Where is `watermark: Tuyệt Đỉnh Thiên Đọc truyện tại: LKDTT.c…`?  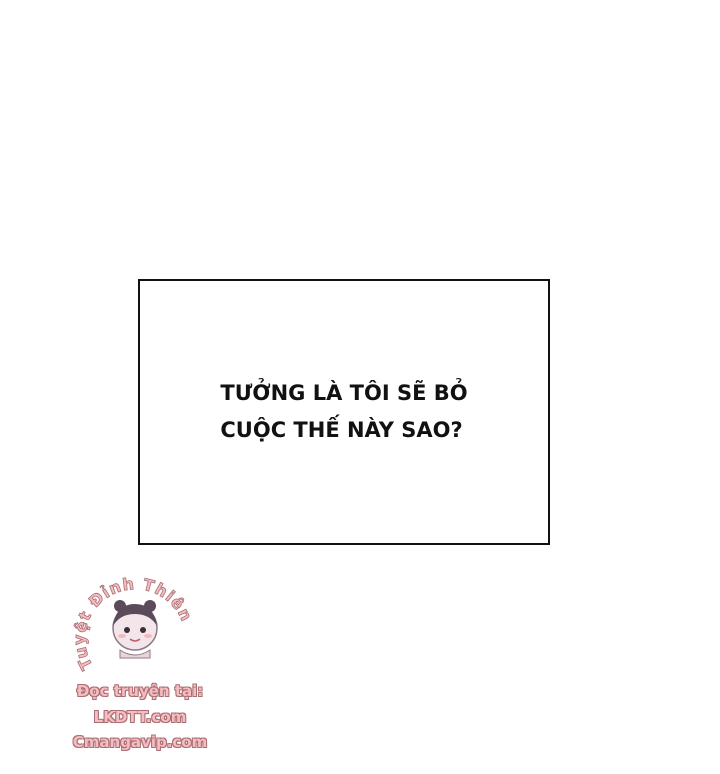 watermark: Tuyệt Đỉnh Thiên Đọc truyện tại: LKDTT.c… is located at coordinates (140, 662).